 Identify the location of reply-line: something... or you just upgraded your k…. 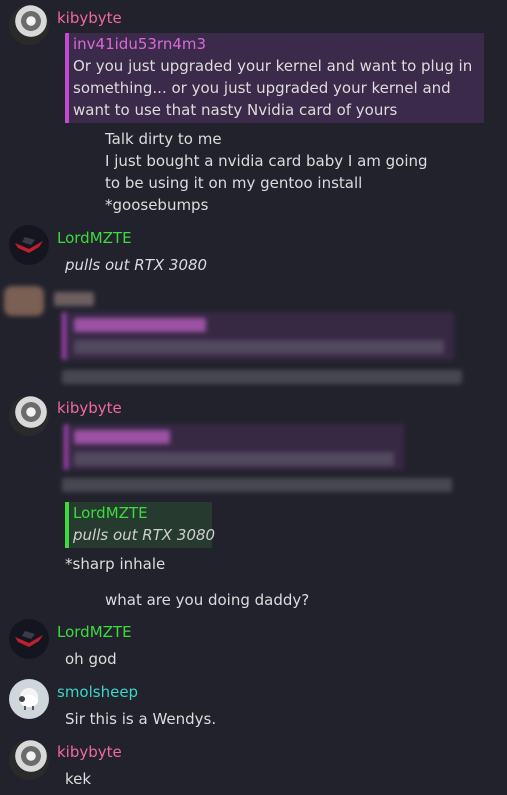
(262, 88).